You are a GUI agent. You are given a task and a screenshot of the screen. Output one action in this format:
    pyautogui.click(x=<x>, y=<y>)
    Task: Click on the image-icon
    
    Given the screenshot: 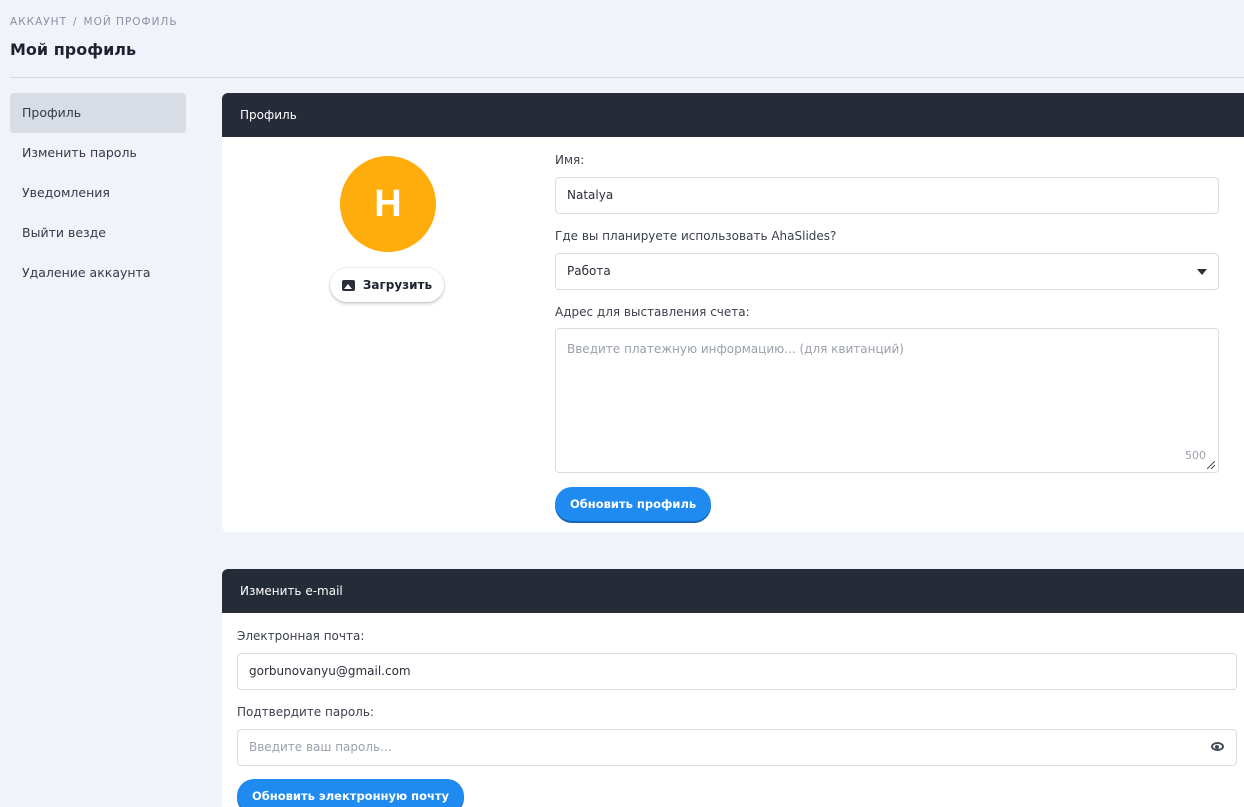 What is the action you would take?
    pyautogui.click(x=348, y=285)
    